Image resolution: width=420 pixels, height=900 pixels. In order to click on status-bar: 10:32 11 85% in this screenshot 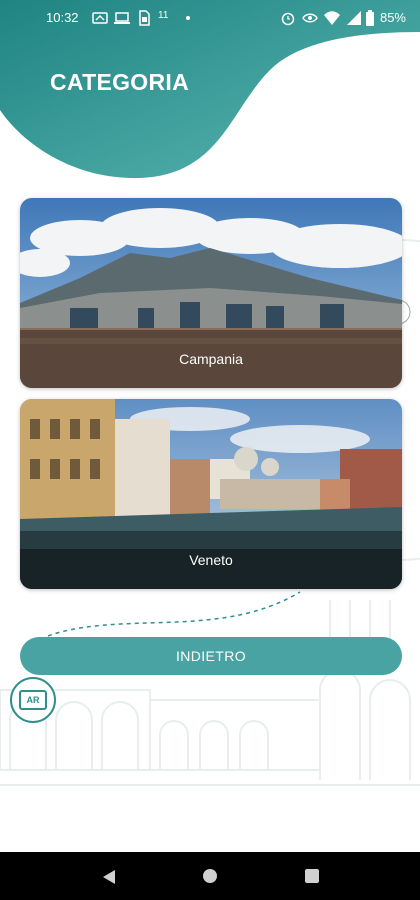, I will do `click(210, 18)`.